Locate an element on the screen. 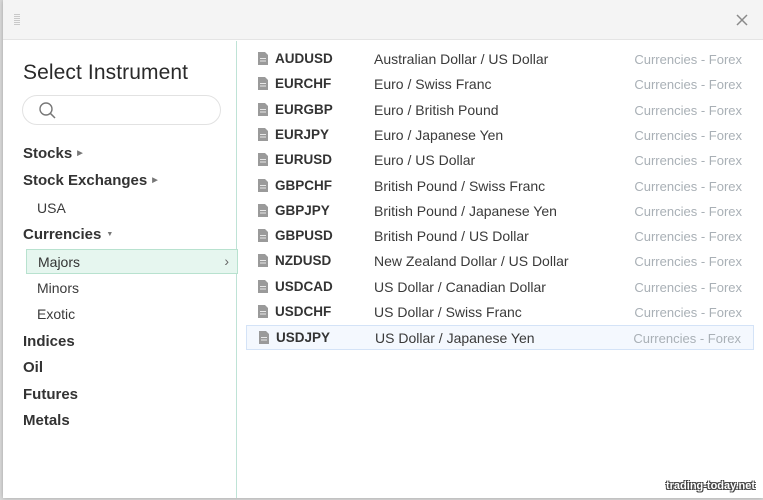 The width and height of the screenshot is (763, 500). chevron-right-icon: › is located at coordinates (226, 261).